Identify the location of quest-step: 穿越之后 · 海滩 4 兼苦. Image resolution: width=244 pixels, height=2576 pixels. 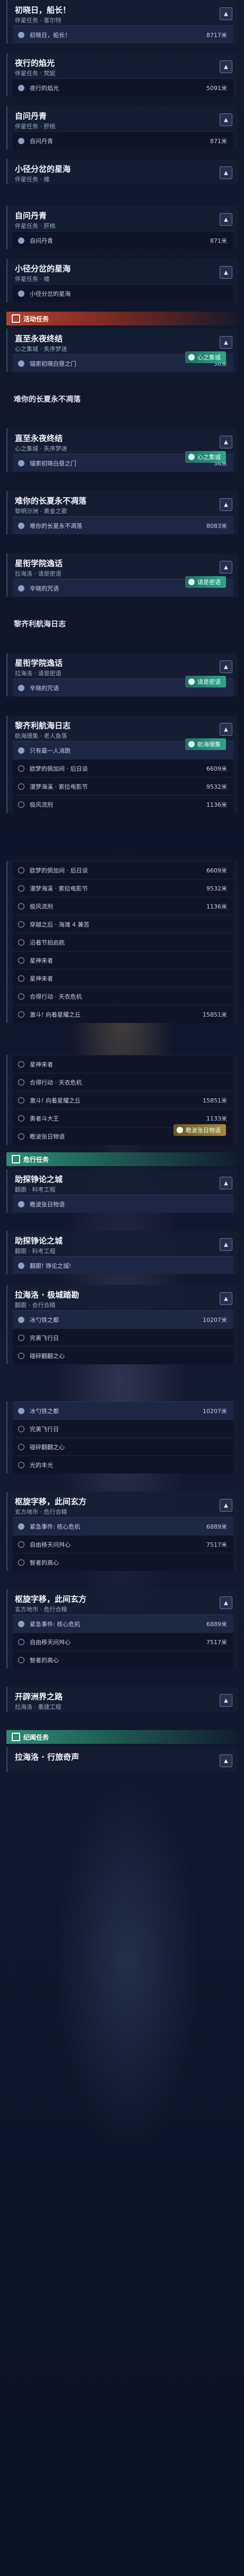
(123, 924).